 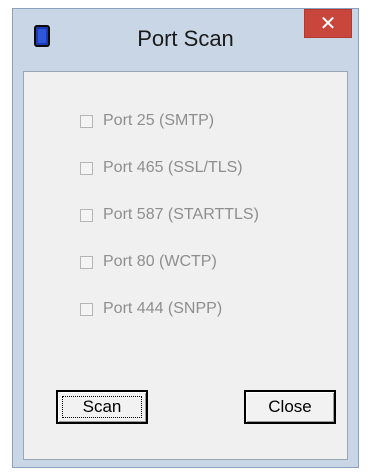 What do you see at coordinates (163, 308) in the screenshot?
I see `port-444-label: Port 444 (SNPP)` at bounding box center [163, 308].